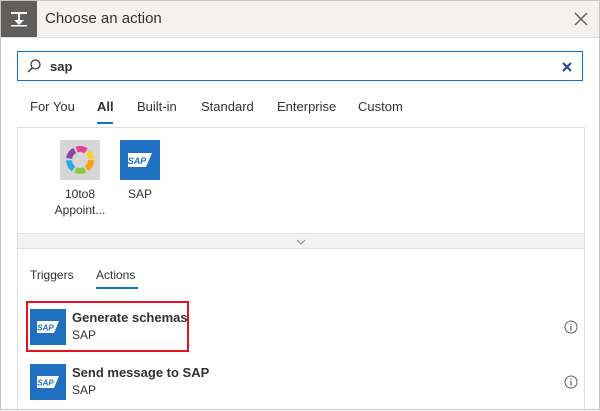  I want to click on 10to8-connector-icon, so click(80, 160).